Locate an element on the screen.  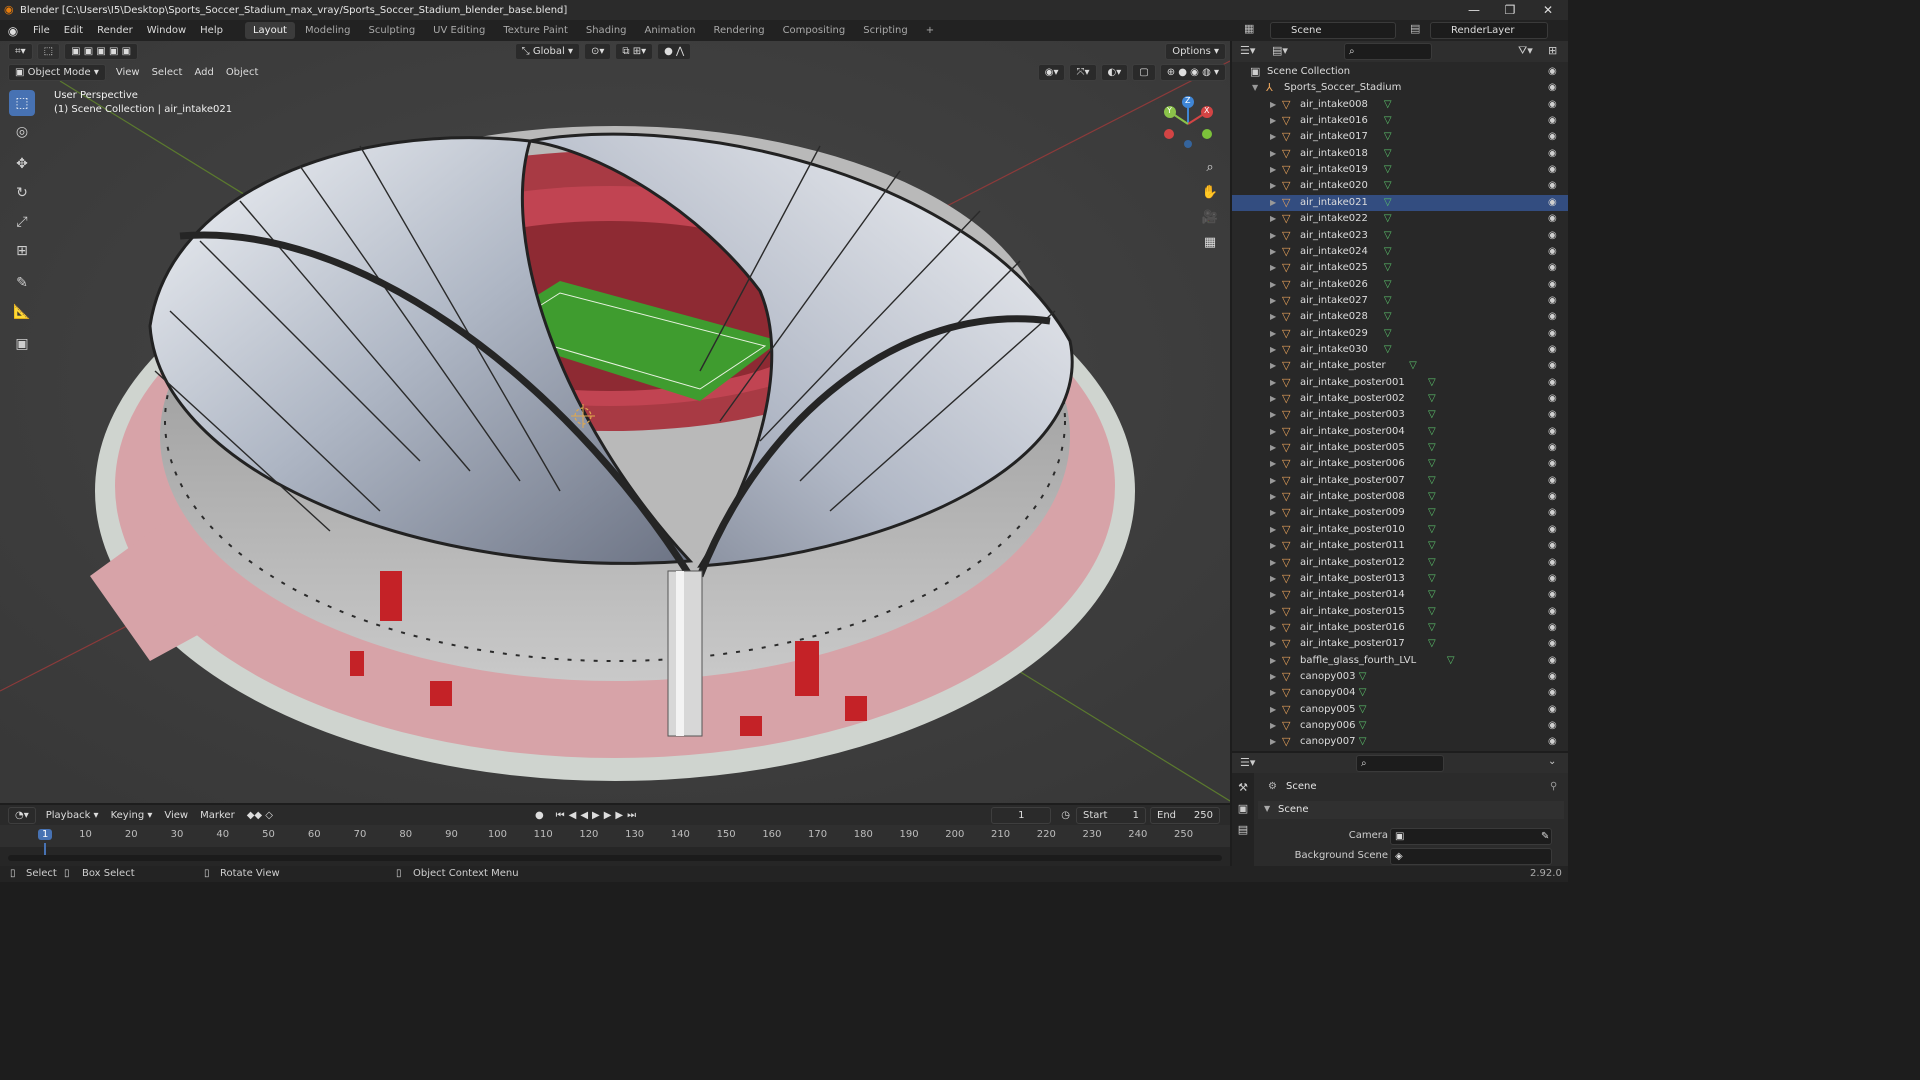
render-tab-icon: ▣ is located at coordinates (1243, 808).